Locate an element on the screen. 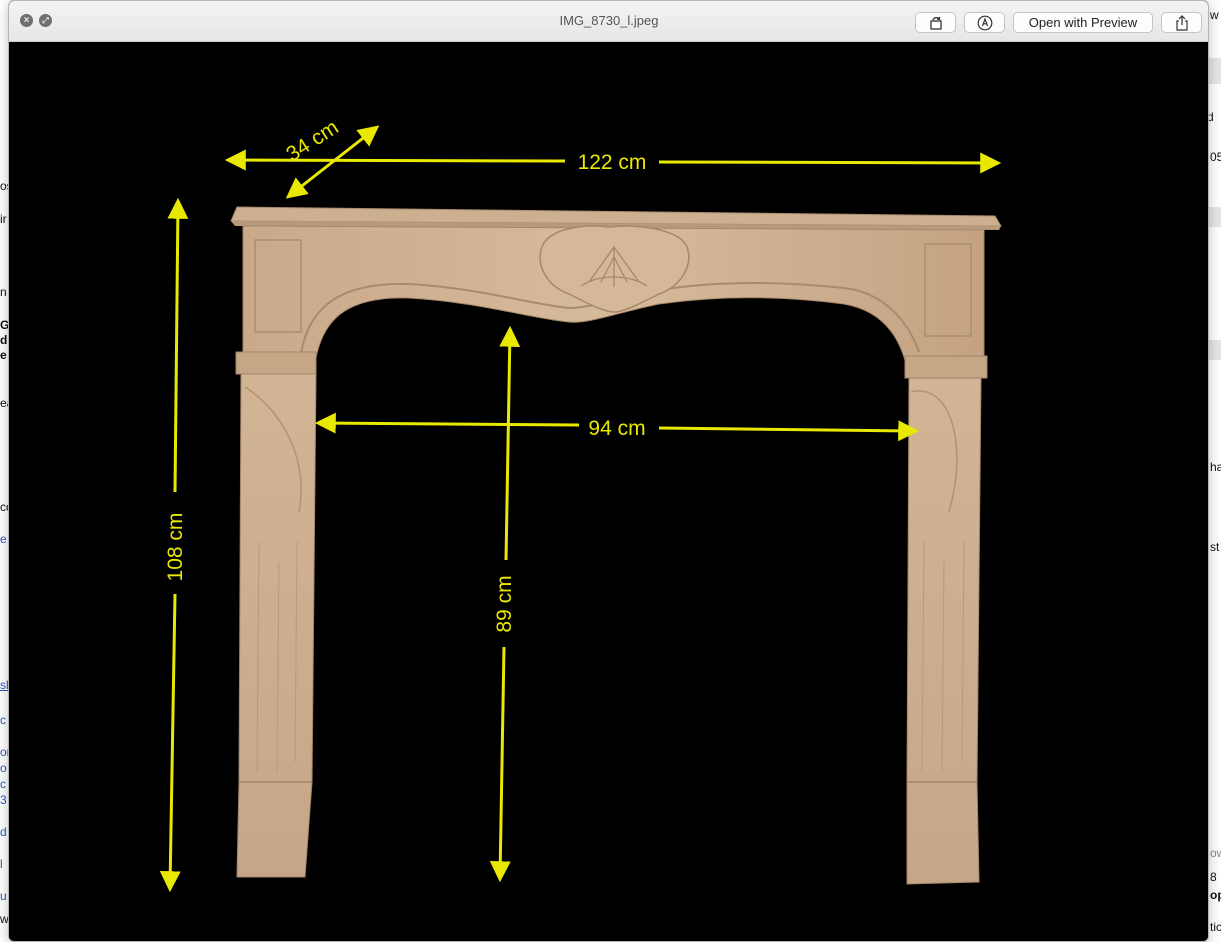 The width and height of the screenshot is (1221, 942). open-with-preview-button: Open with Preview is located at coordinates (1083, 22).